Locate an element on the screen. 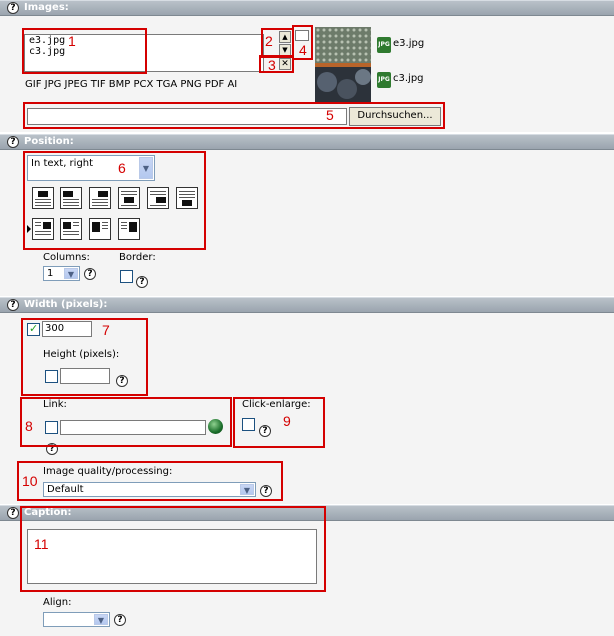 This screenshot has height=636, width=614. width-header-label: Width (pixels): is located at coordinates (66, 304).